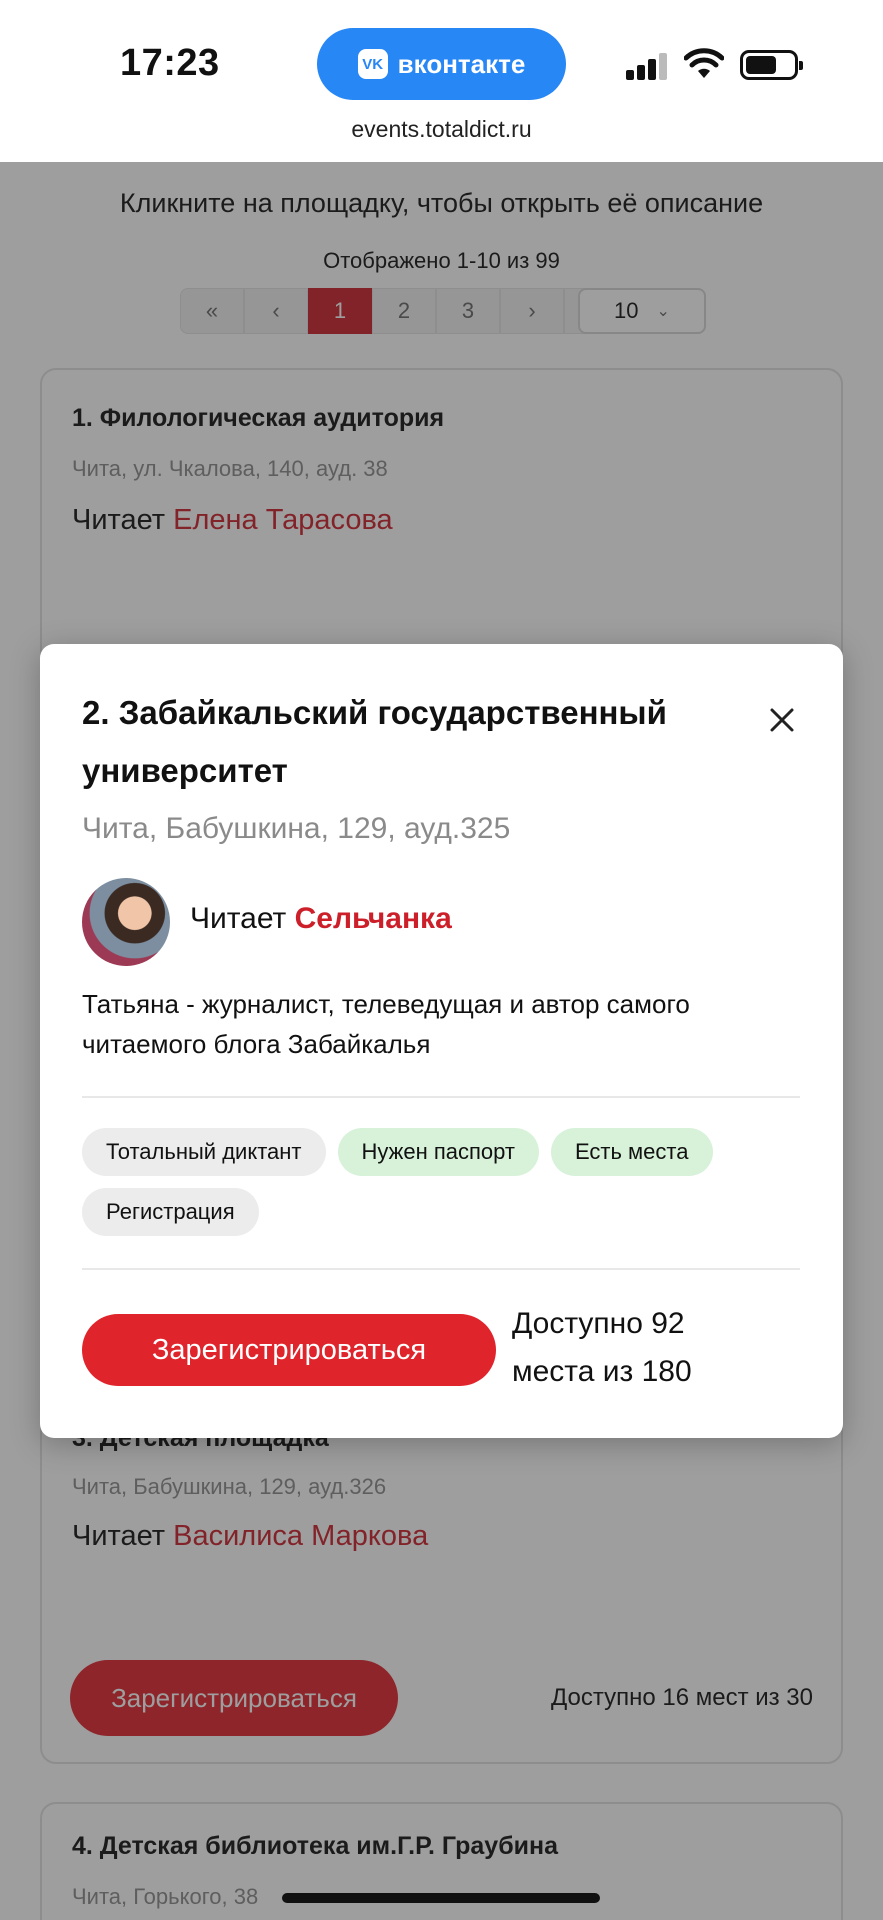 This screenshot has height=1920, width=883. I want to click on reader-name-link: Сельчанка, so click(373, 918).